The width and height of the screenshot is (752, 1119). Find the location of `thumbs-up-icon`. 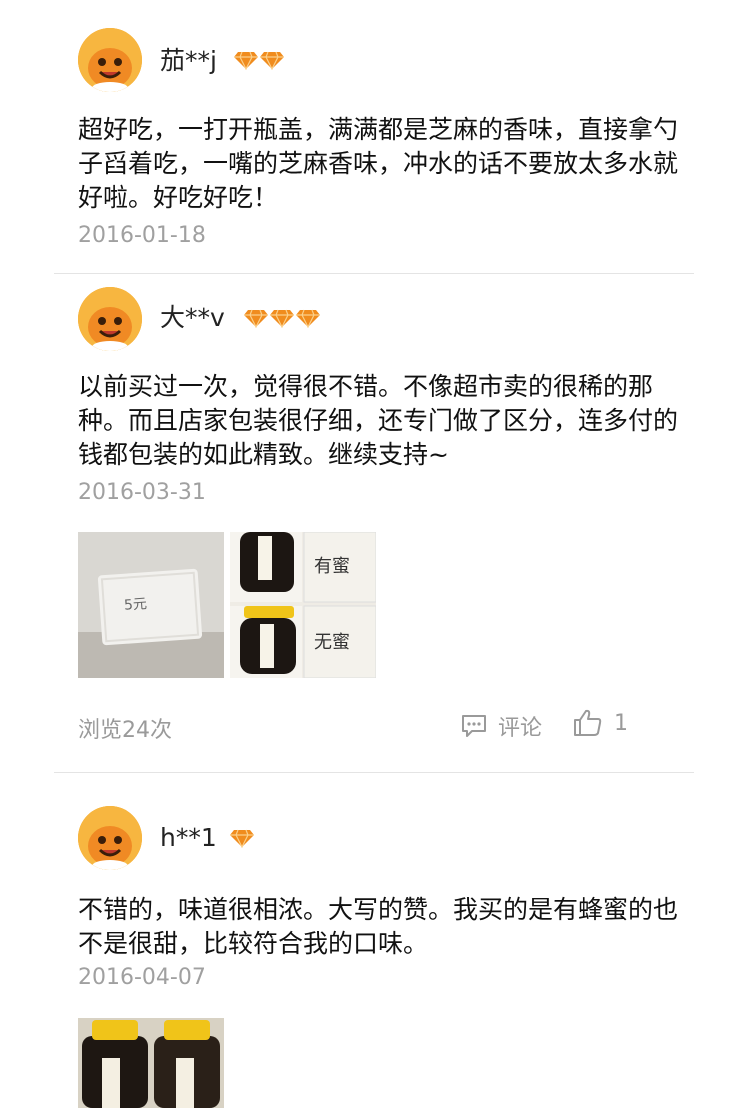

thumbs-up-icon is located at coordinates (588, 722).